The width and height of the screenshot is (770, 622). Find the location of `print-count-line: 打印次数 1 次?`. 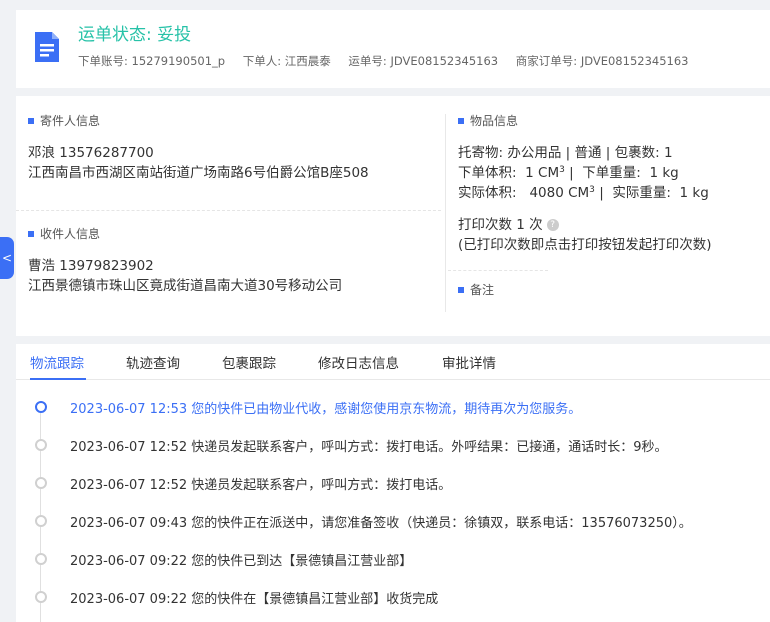

print-count-line: 打印次数 1 次? is located at coordinates (508, 223).